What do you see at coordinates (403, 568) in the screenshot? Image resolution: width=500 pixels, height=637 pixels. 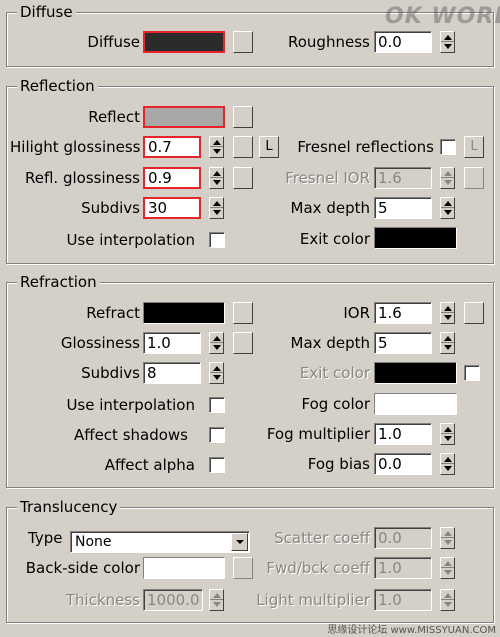 I see `fwd-bck-coeff-field: 1.0` at bounding box center [403, 568].